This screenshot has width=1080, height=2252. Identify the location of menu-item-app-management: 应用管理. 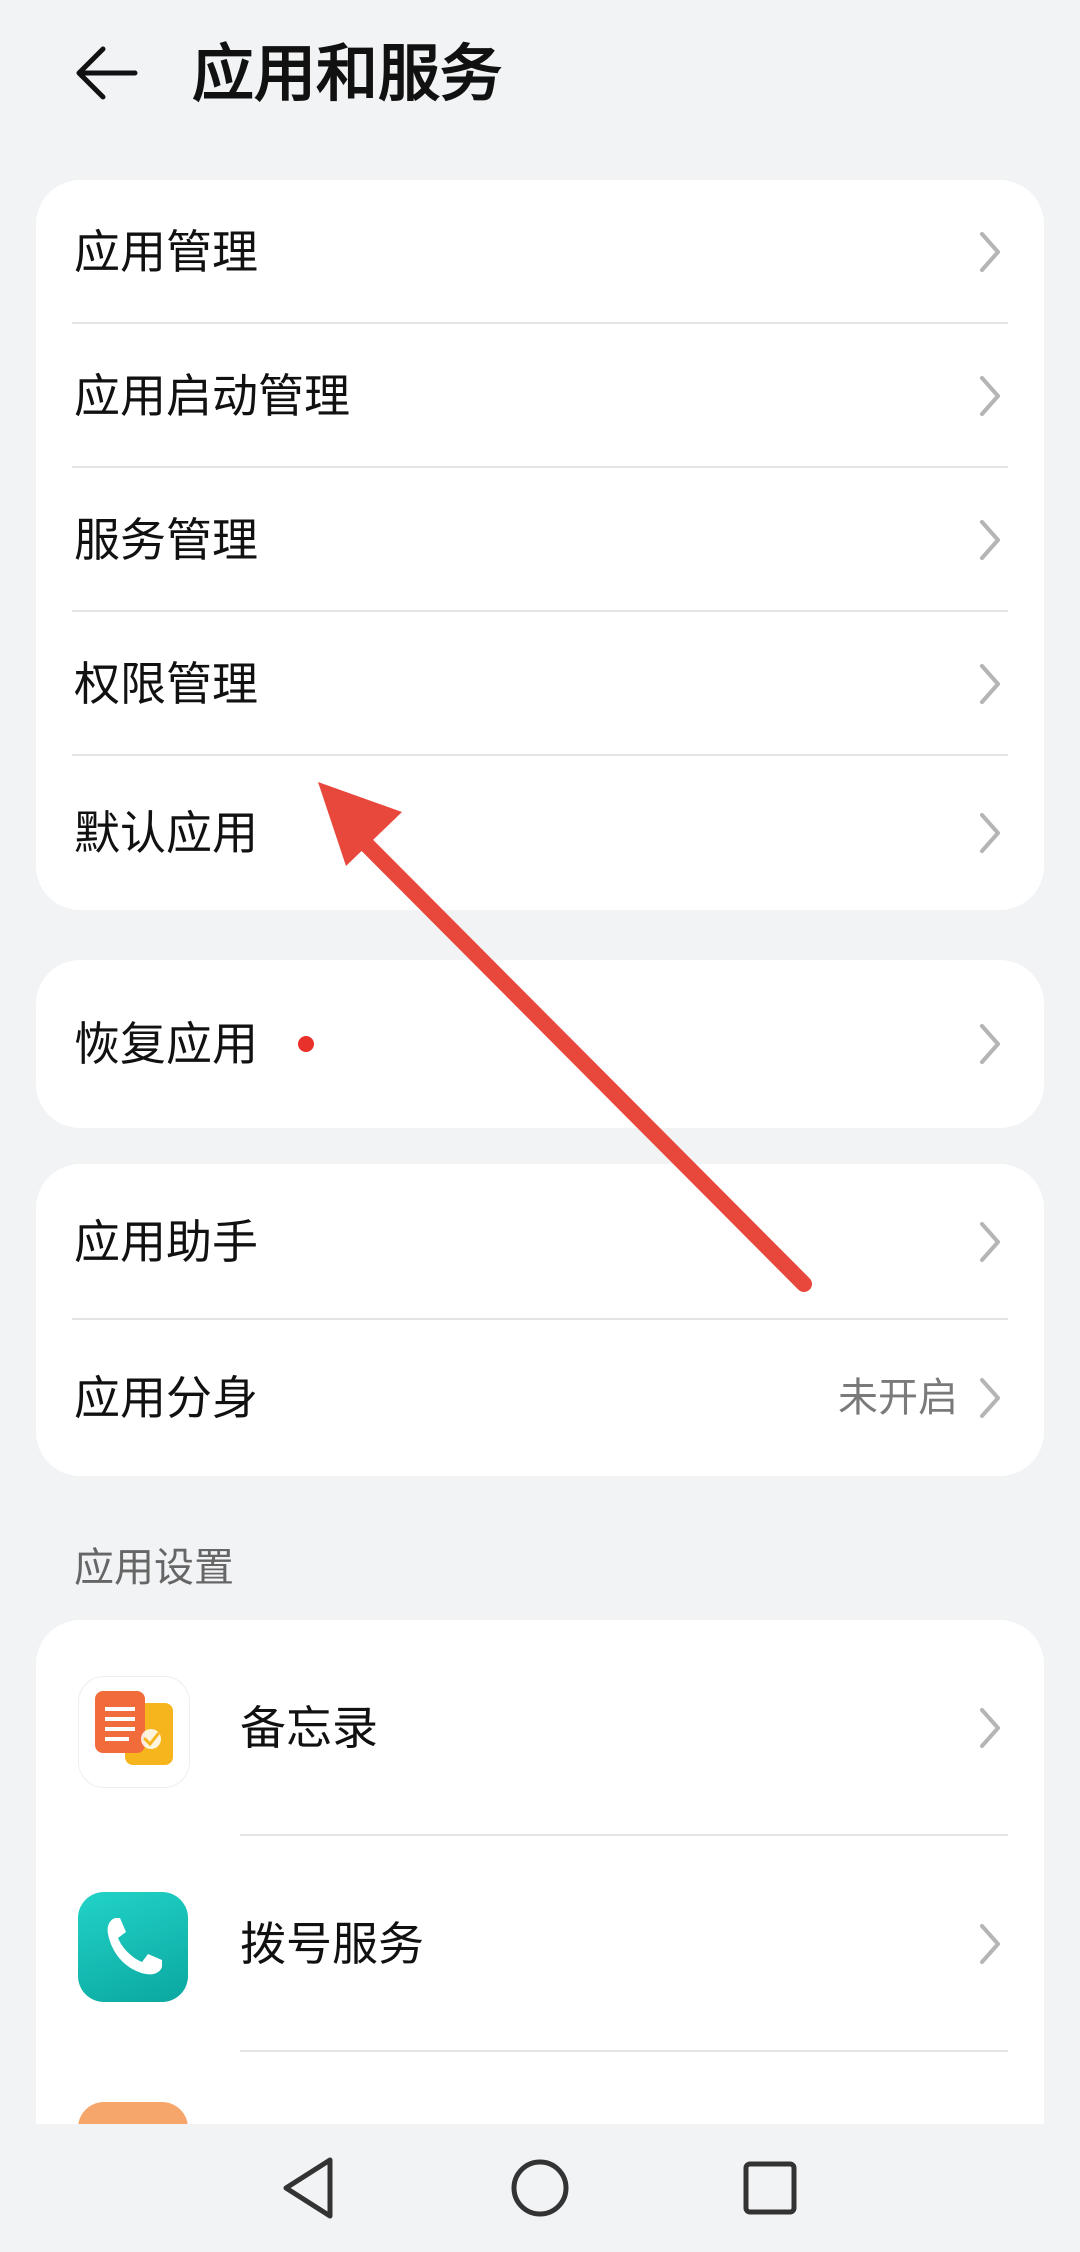
(540, 252).